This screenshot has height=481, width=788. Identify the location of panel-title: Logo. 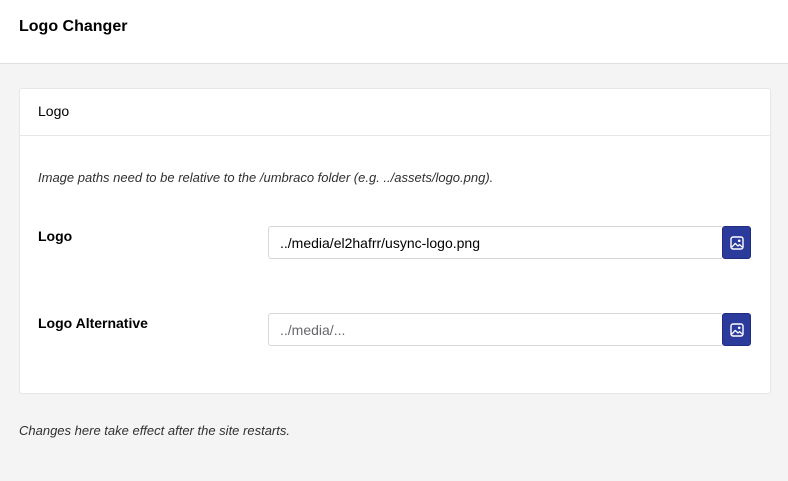
(54, 111).